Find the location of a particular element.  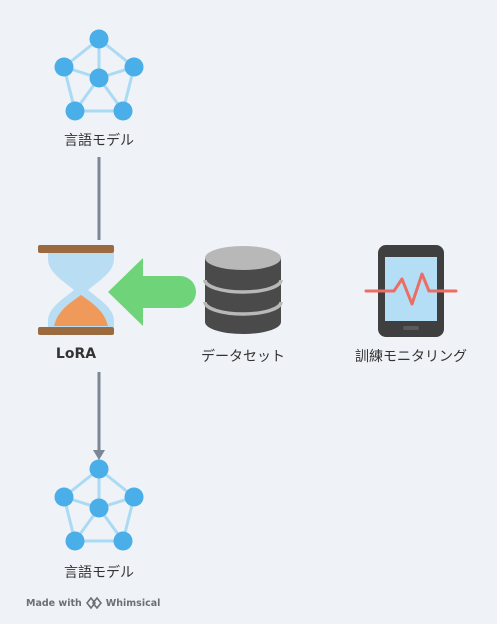

bottom-model-label: 言語モデル is located at coordinates (99, 573).